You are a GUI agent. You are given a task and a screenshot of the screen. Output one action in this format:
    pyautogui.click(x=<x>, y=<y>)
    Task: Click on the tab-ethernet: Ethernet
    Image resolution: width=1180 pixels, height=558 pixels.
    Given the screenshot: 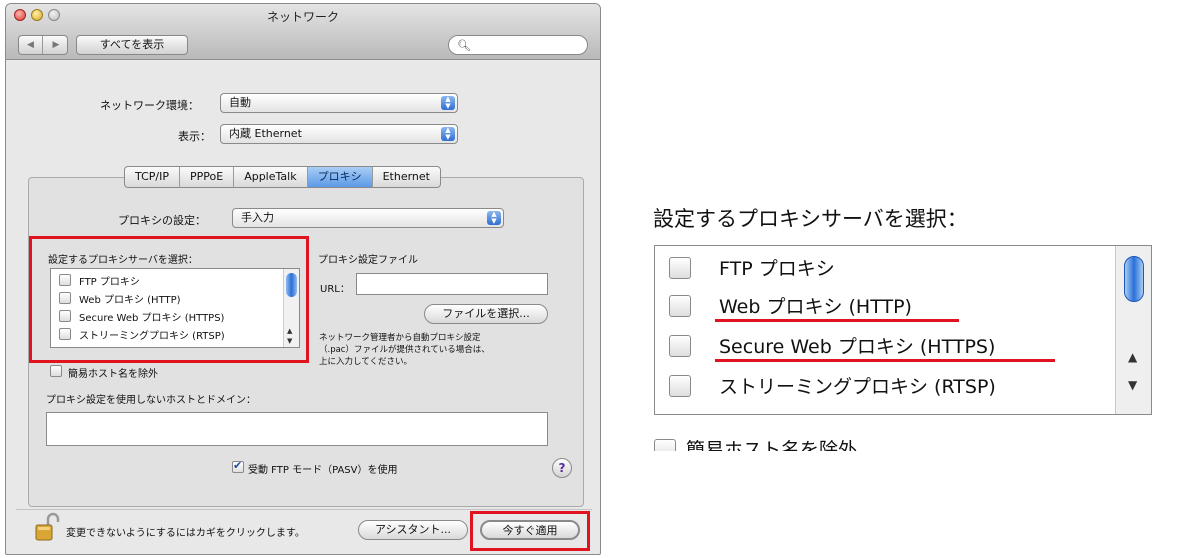 What is the action you would take?
    pyautogui.click(x=406, y=177)
    